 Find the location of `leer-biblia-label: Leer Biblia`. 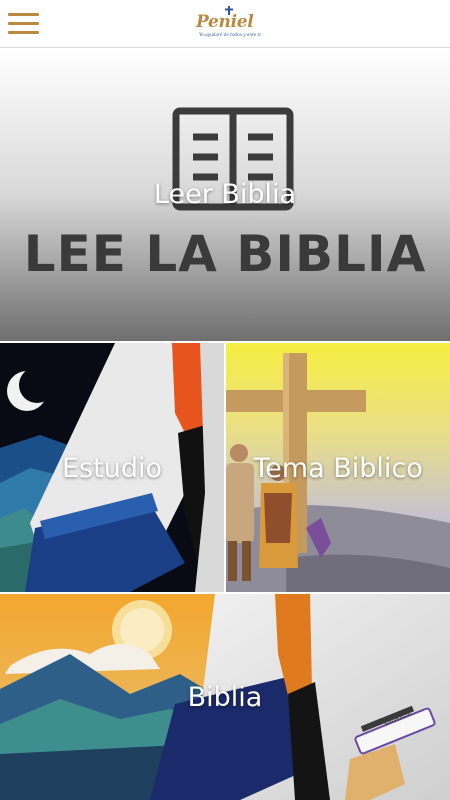

leer-biblia-label: Leer Biblia is located at coordinates (225, 194).